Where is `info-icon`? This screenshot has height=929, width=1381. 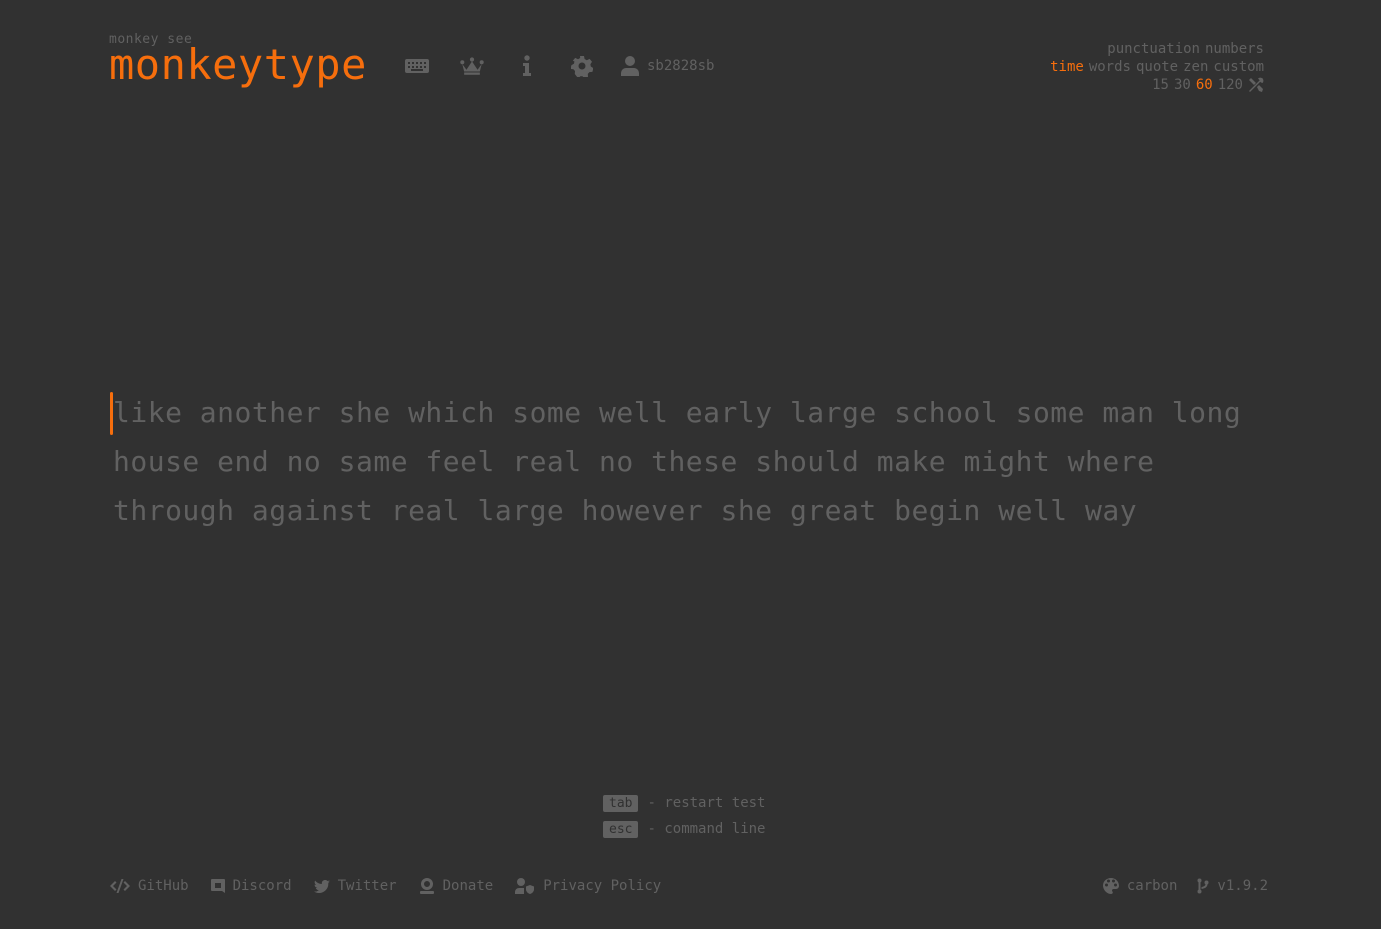
info-icon is located at coordinates (527, 65).